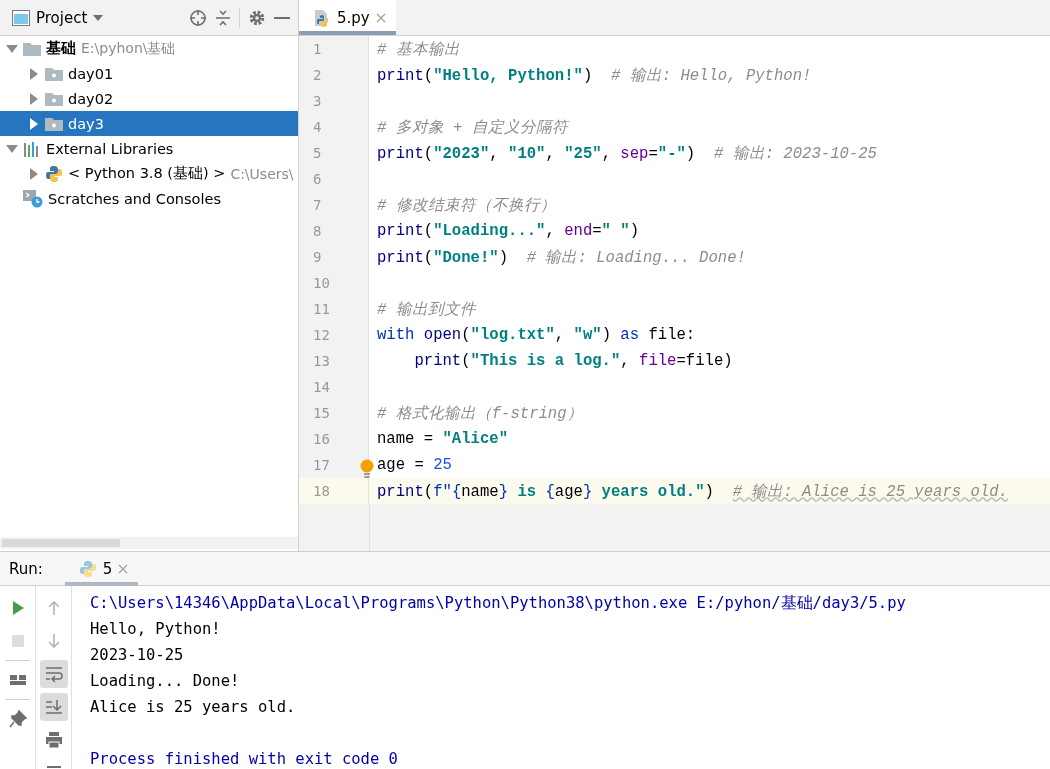 The width and height of the screenshot is (1050, 769). I want to click on console-line: Process finished with exit code 0, so click(244, 759).